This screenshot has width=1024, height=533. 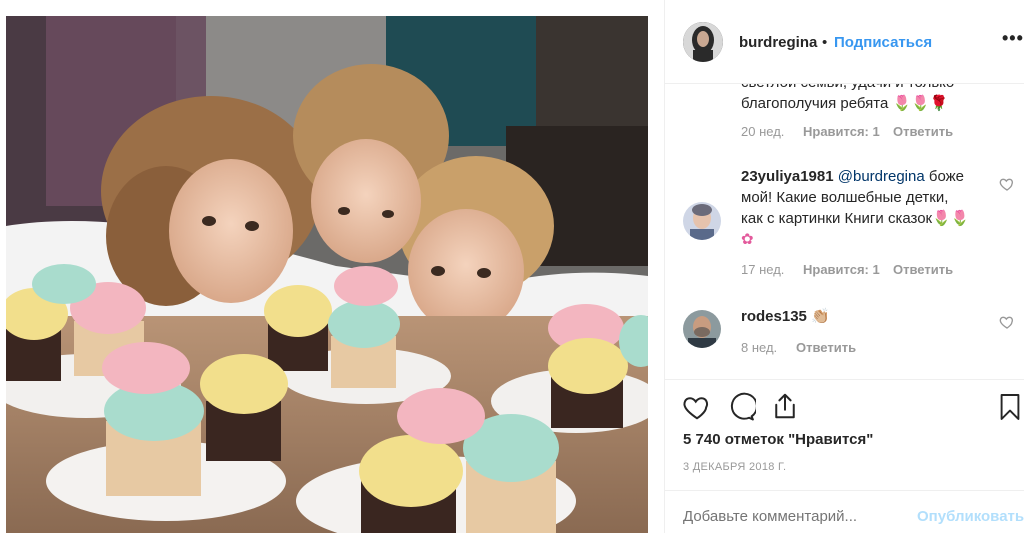 I want to click on add-comment-bar: Опубликовать, so click(x=844, y=511).